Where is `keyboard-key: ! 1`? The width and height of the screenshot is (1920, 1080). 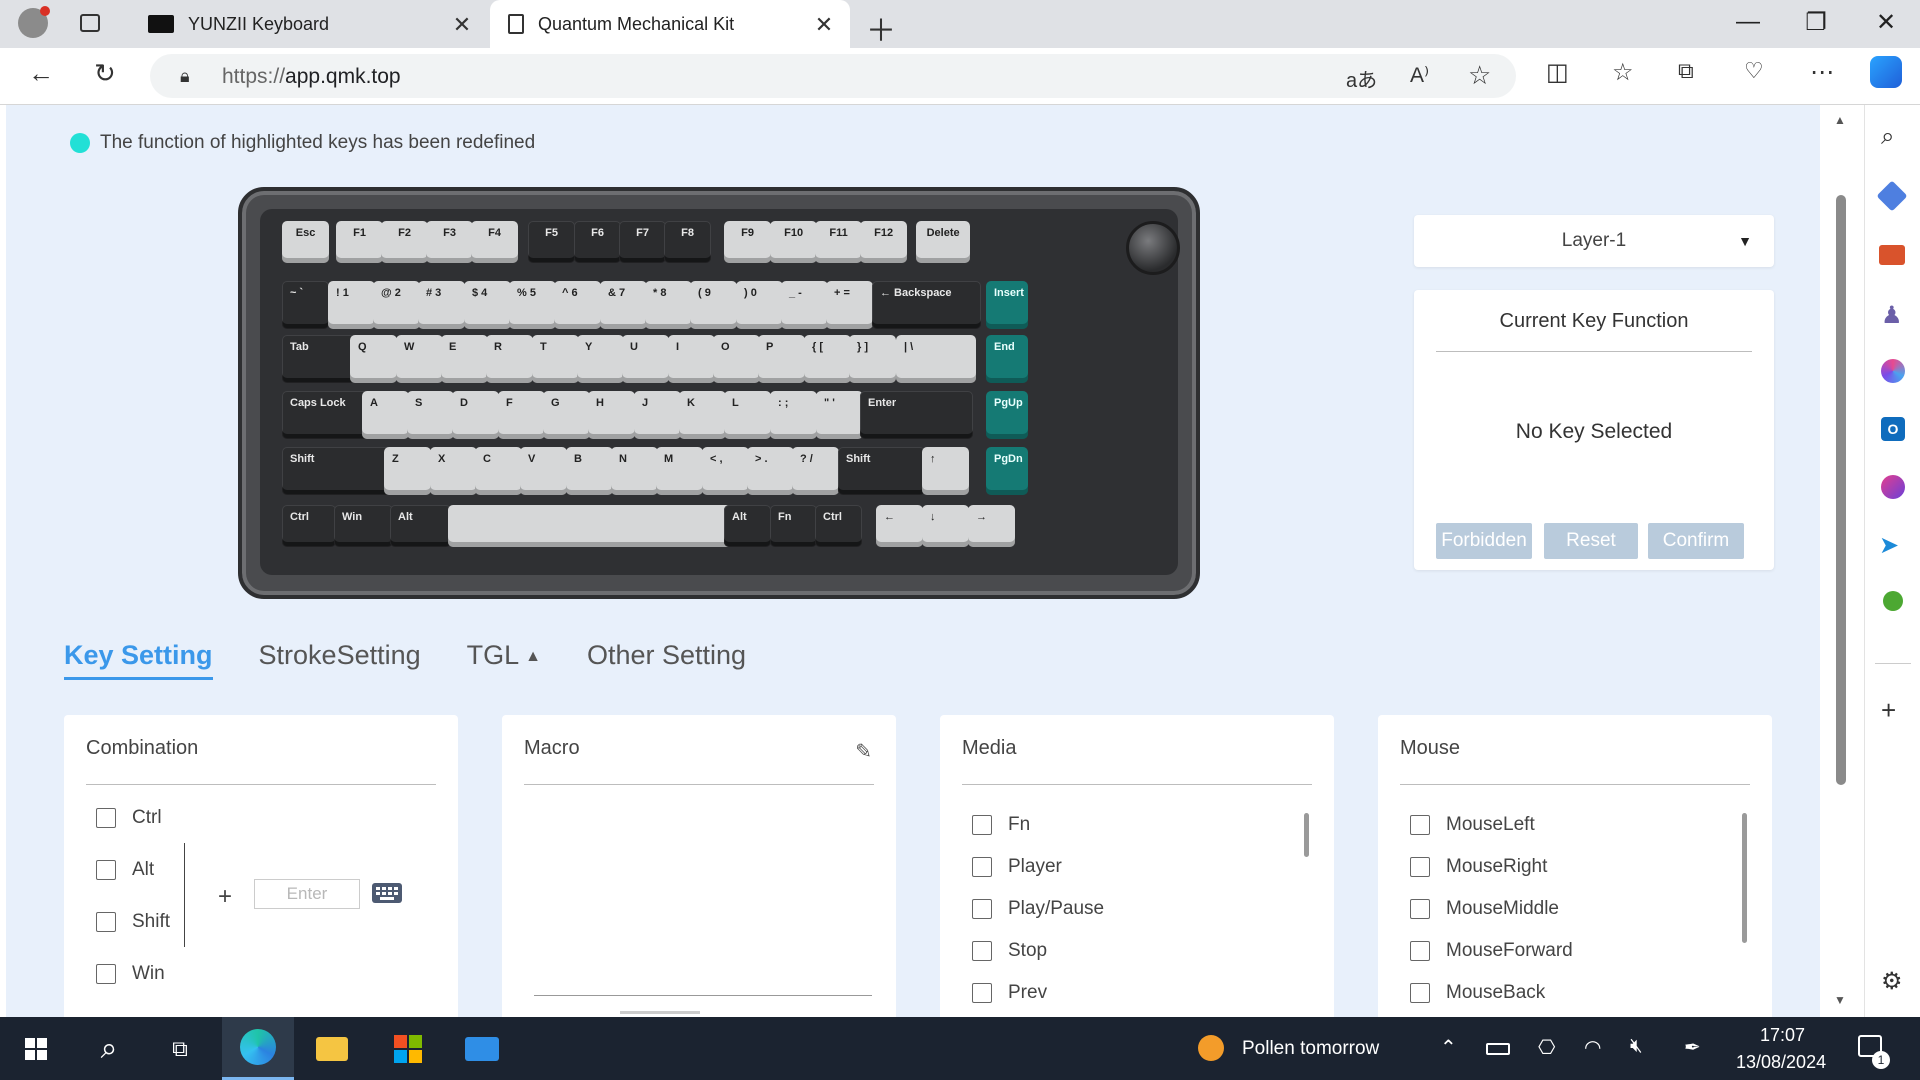
keyboard-key: ! 1 is located at coordinates (352, 305).